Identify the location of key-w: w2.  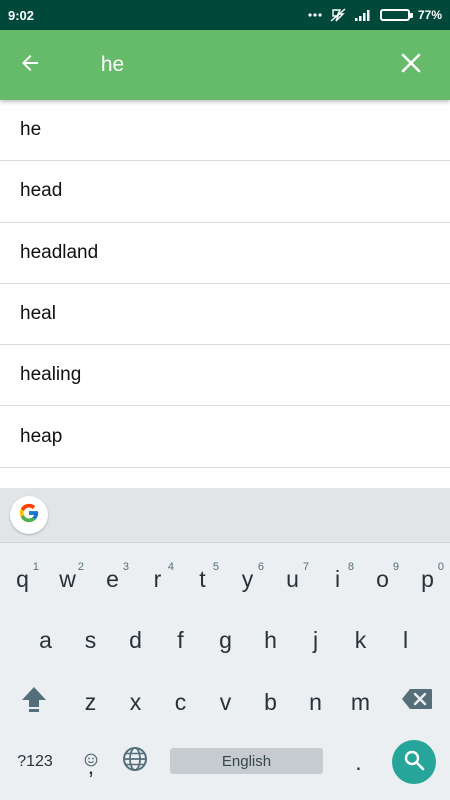
(67, 579).